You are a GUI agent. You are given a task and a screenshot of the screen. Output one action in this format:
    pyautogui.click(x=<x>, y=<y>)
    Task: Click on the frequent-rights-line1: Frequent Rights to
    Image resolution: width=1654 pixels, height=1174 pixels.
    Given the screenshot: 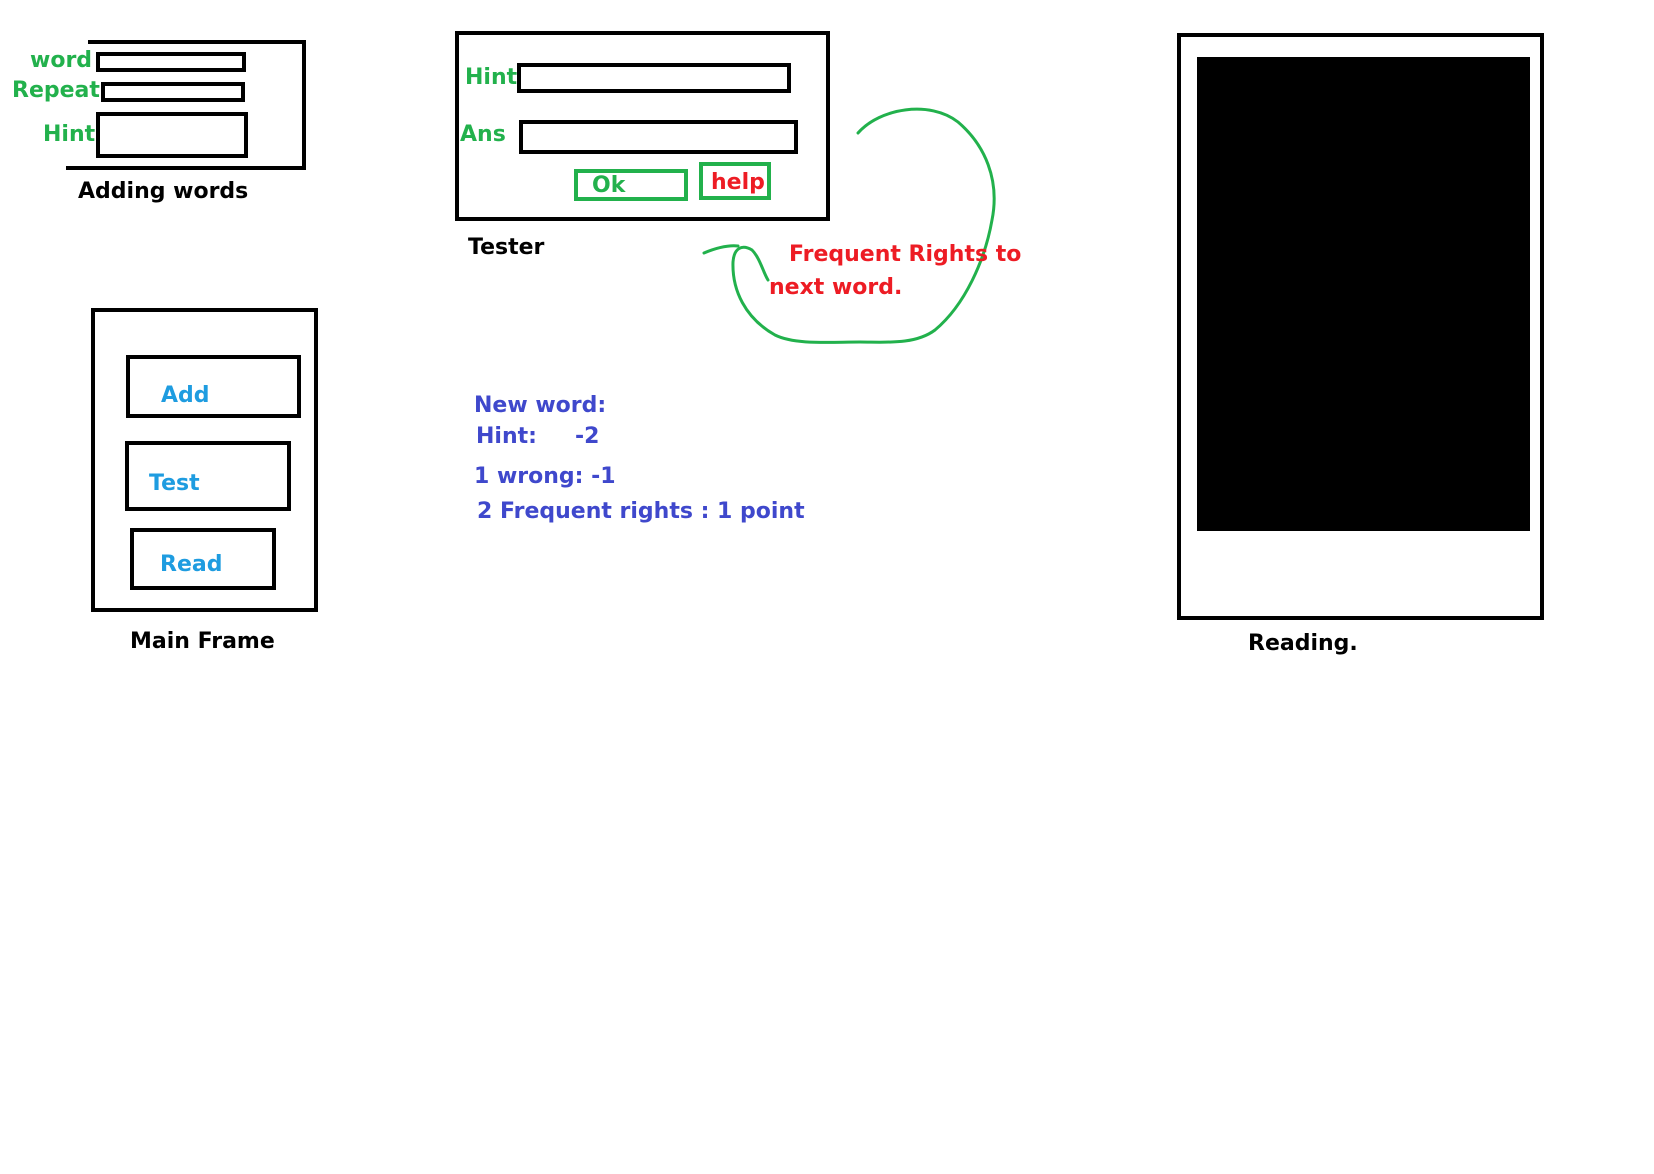 What is the action you would take?
    pyautogui.click(x=905, y=254)
    